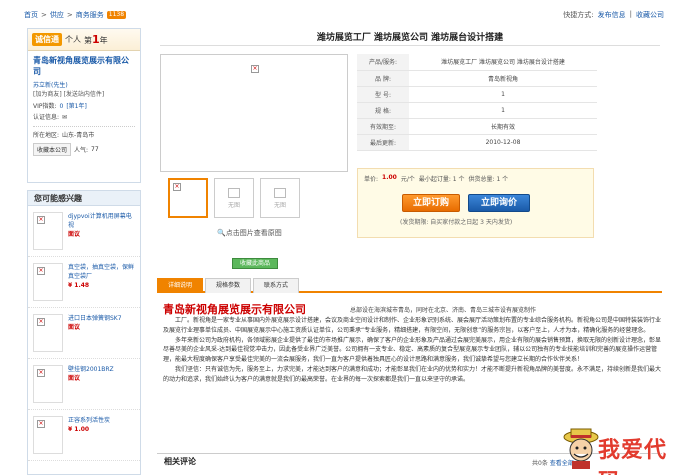  I want to click on publish-info-link: 发布信息, so click(612, 15).